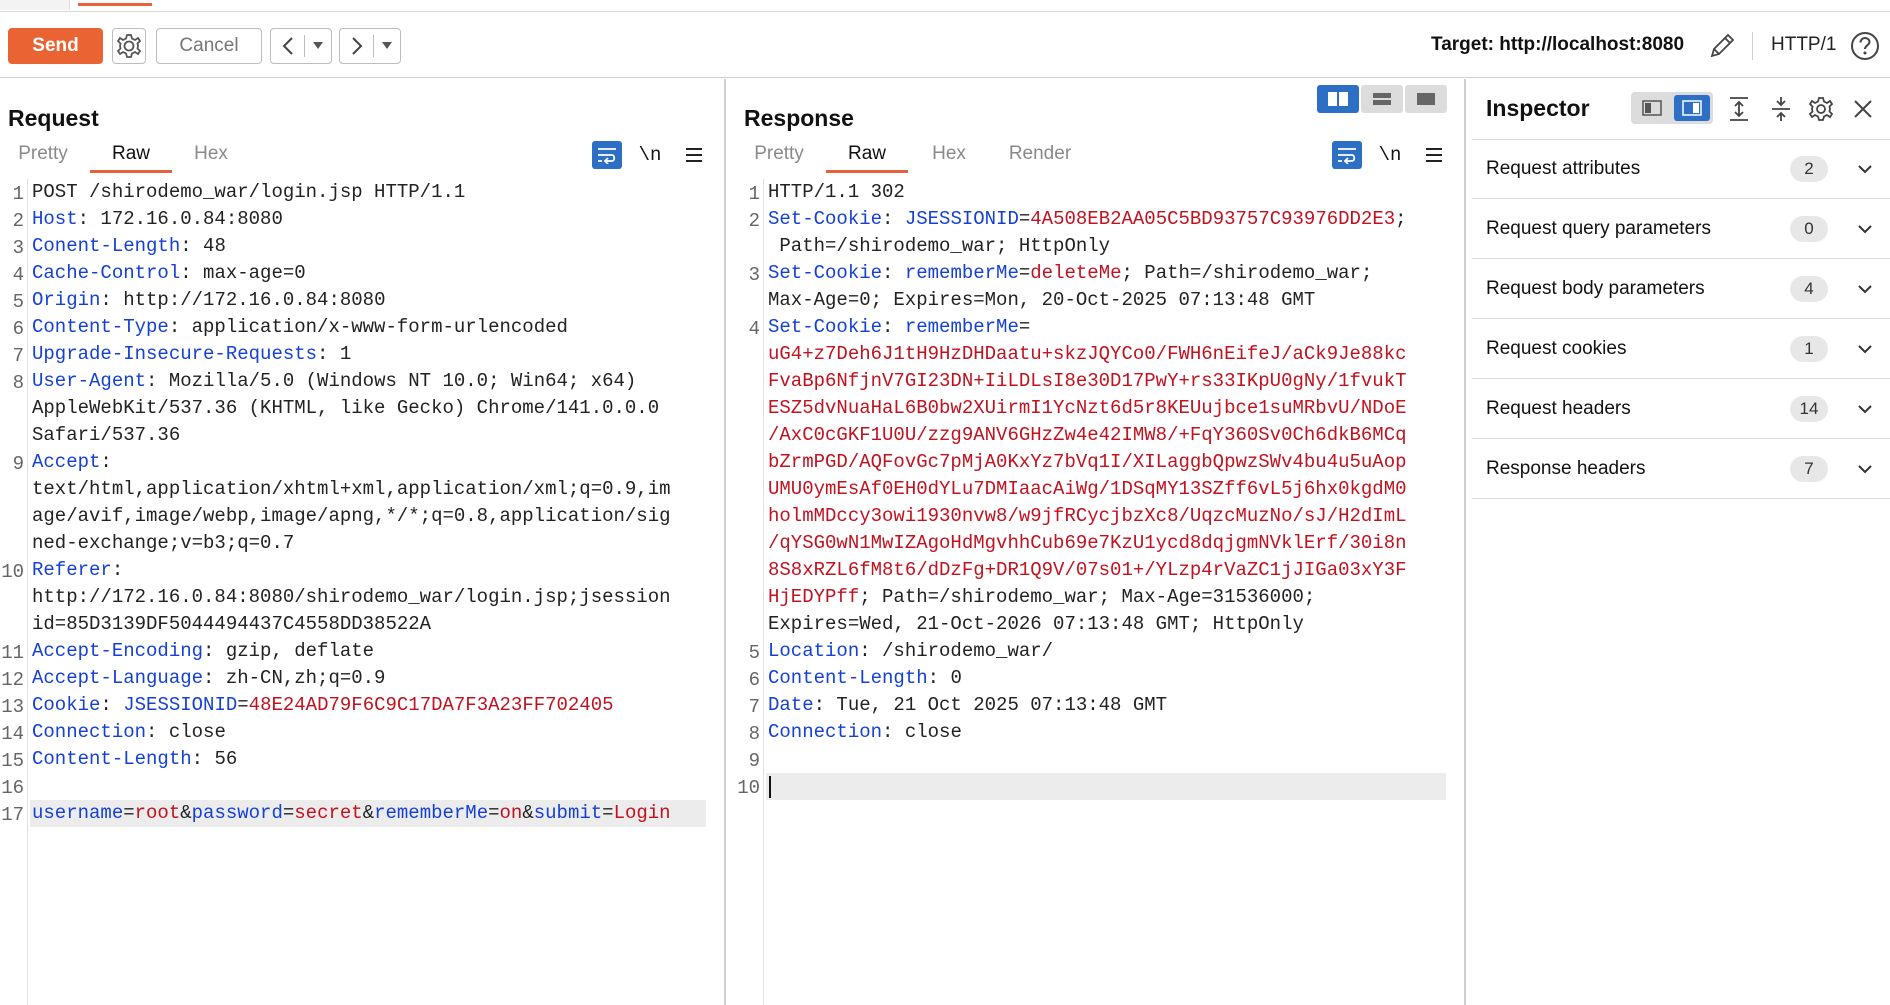 The width and height of the screenshot is (1890, 1005). I want to click on inspector-layout-left, so click(1652, 108).